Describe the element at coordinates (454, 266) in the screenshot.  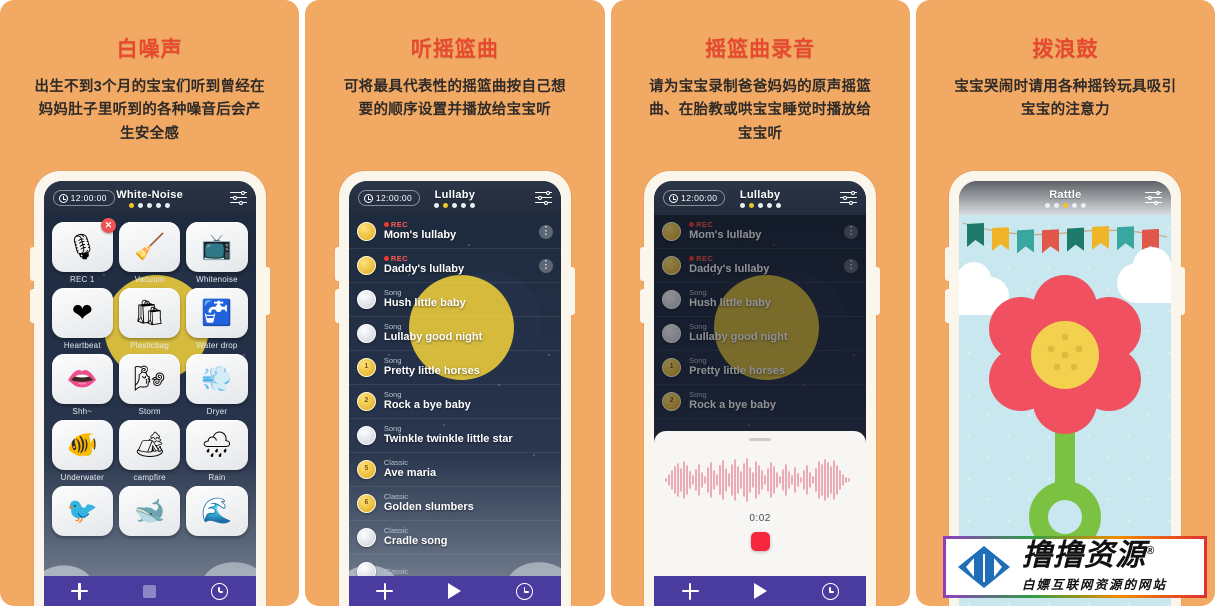
I see `song-row: REC Daddy's lullaby` at that location.